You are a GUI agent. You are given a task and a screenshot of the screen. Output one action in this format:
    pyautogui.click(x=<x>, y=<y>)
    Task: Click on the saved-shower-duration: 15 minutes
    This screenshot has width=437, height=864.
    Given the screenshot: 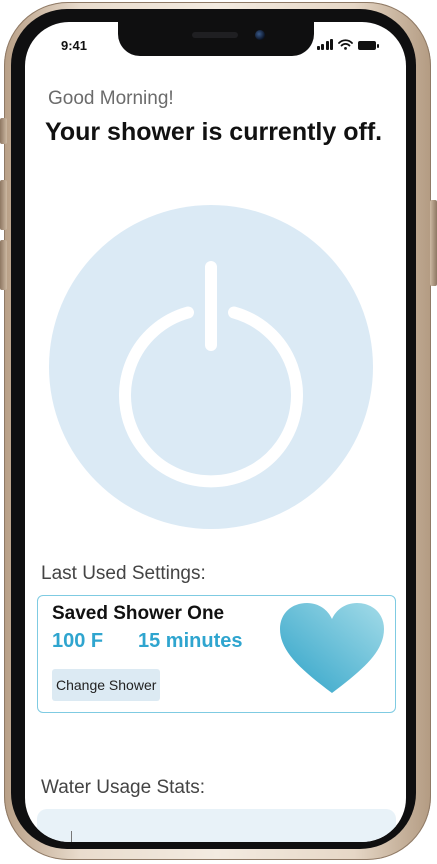 What is the action you would take?
    pyautogui.click(x=190, y=641)
    